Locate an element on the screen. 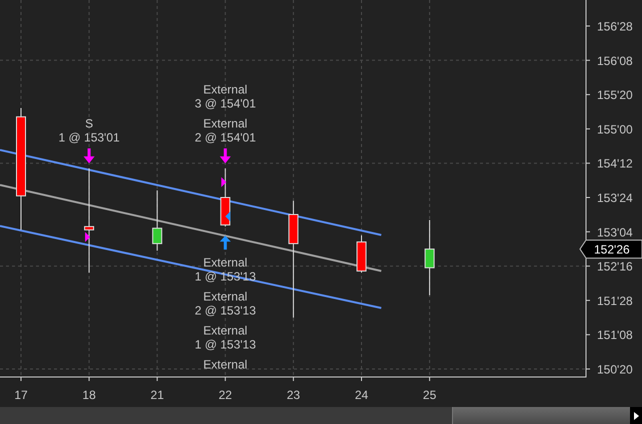 The image size is (642, 424). scrollbar-thumb is located at coordinates (541, 415).